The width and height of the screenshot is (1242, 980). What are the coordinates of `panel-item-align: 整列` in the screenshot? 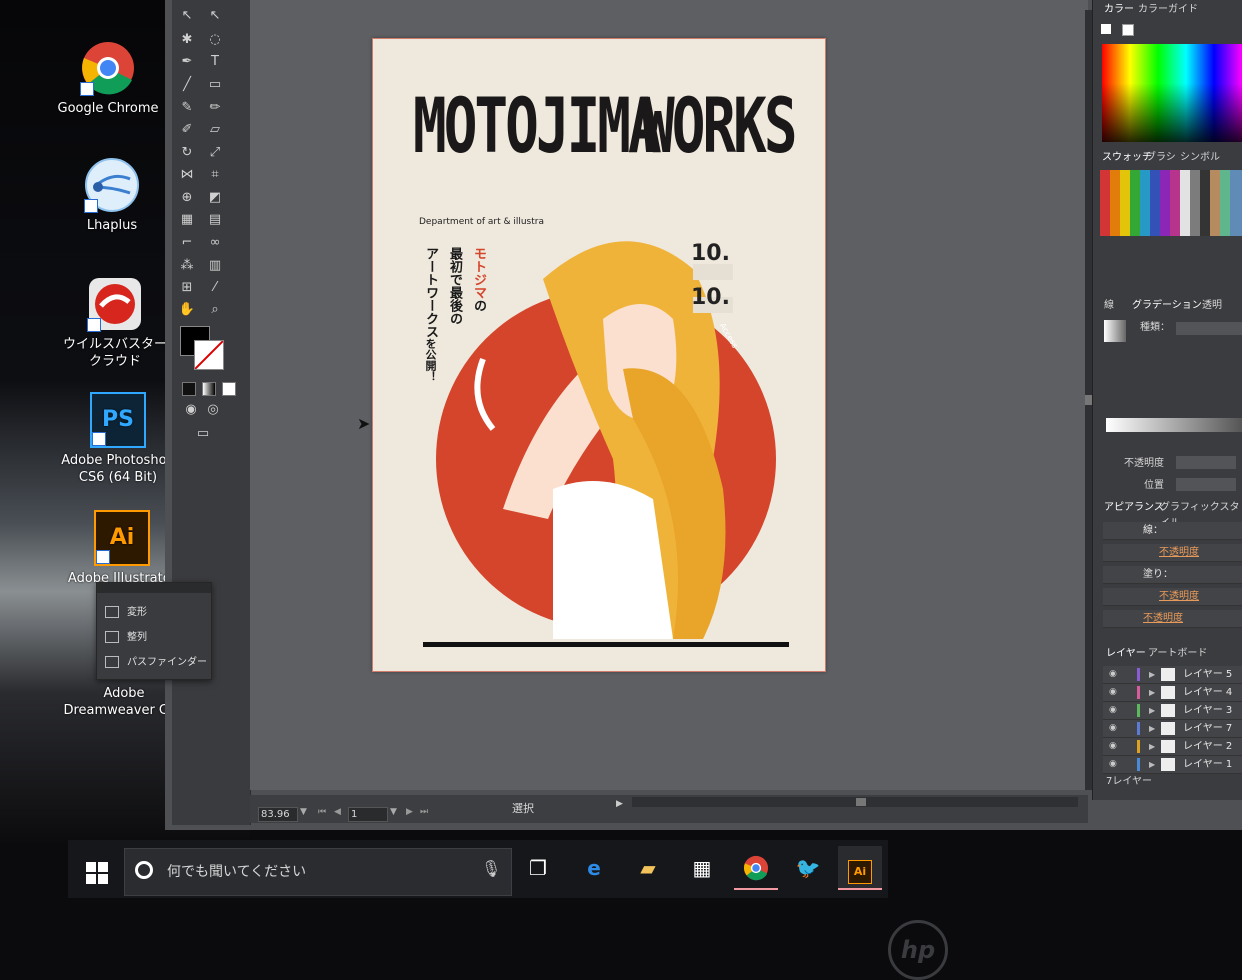 It's located at (126, 638).